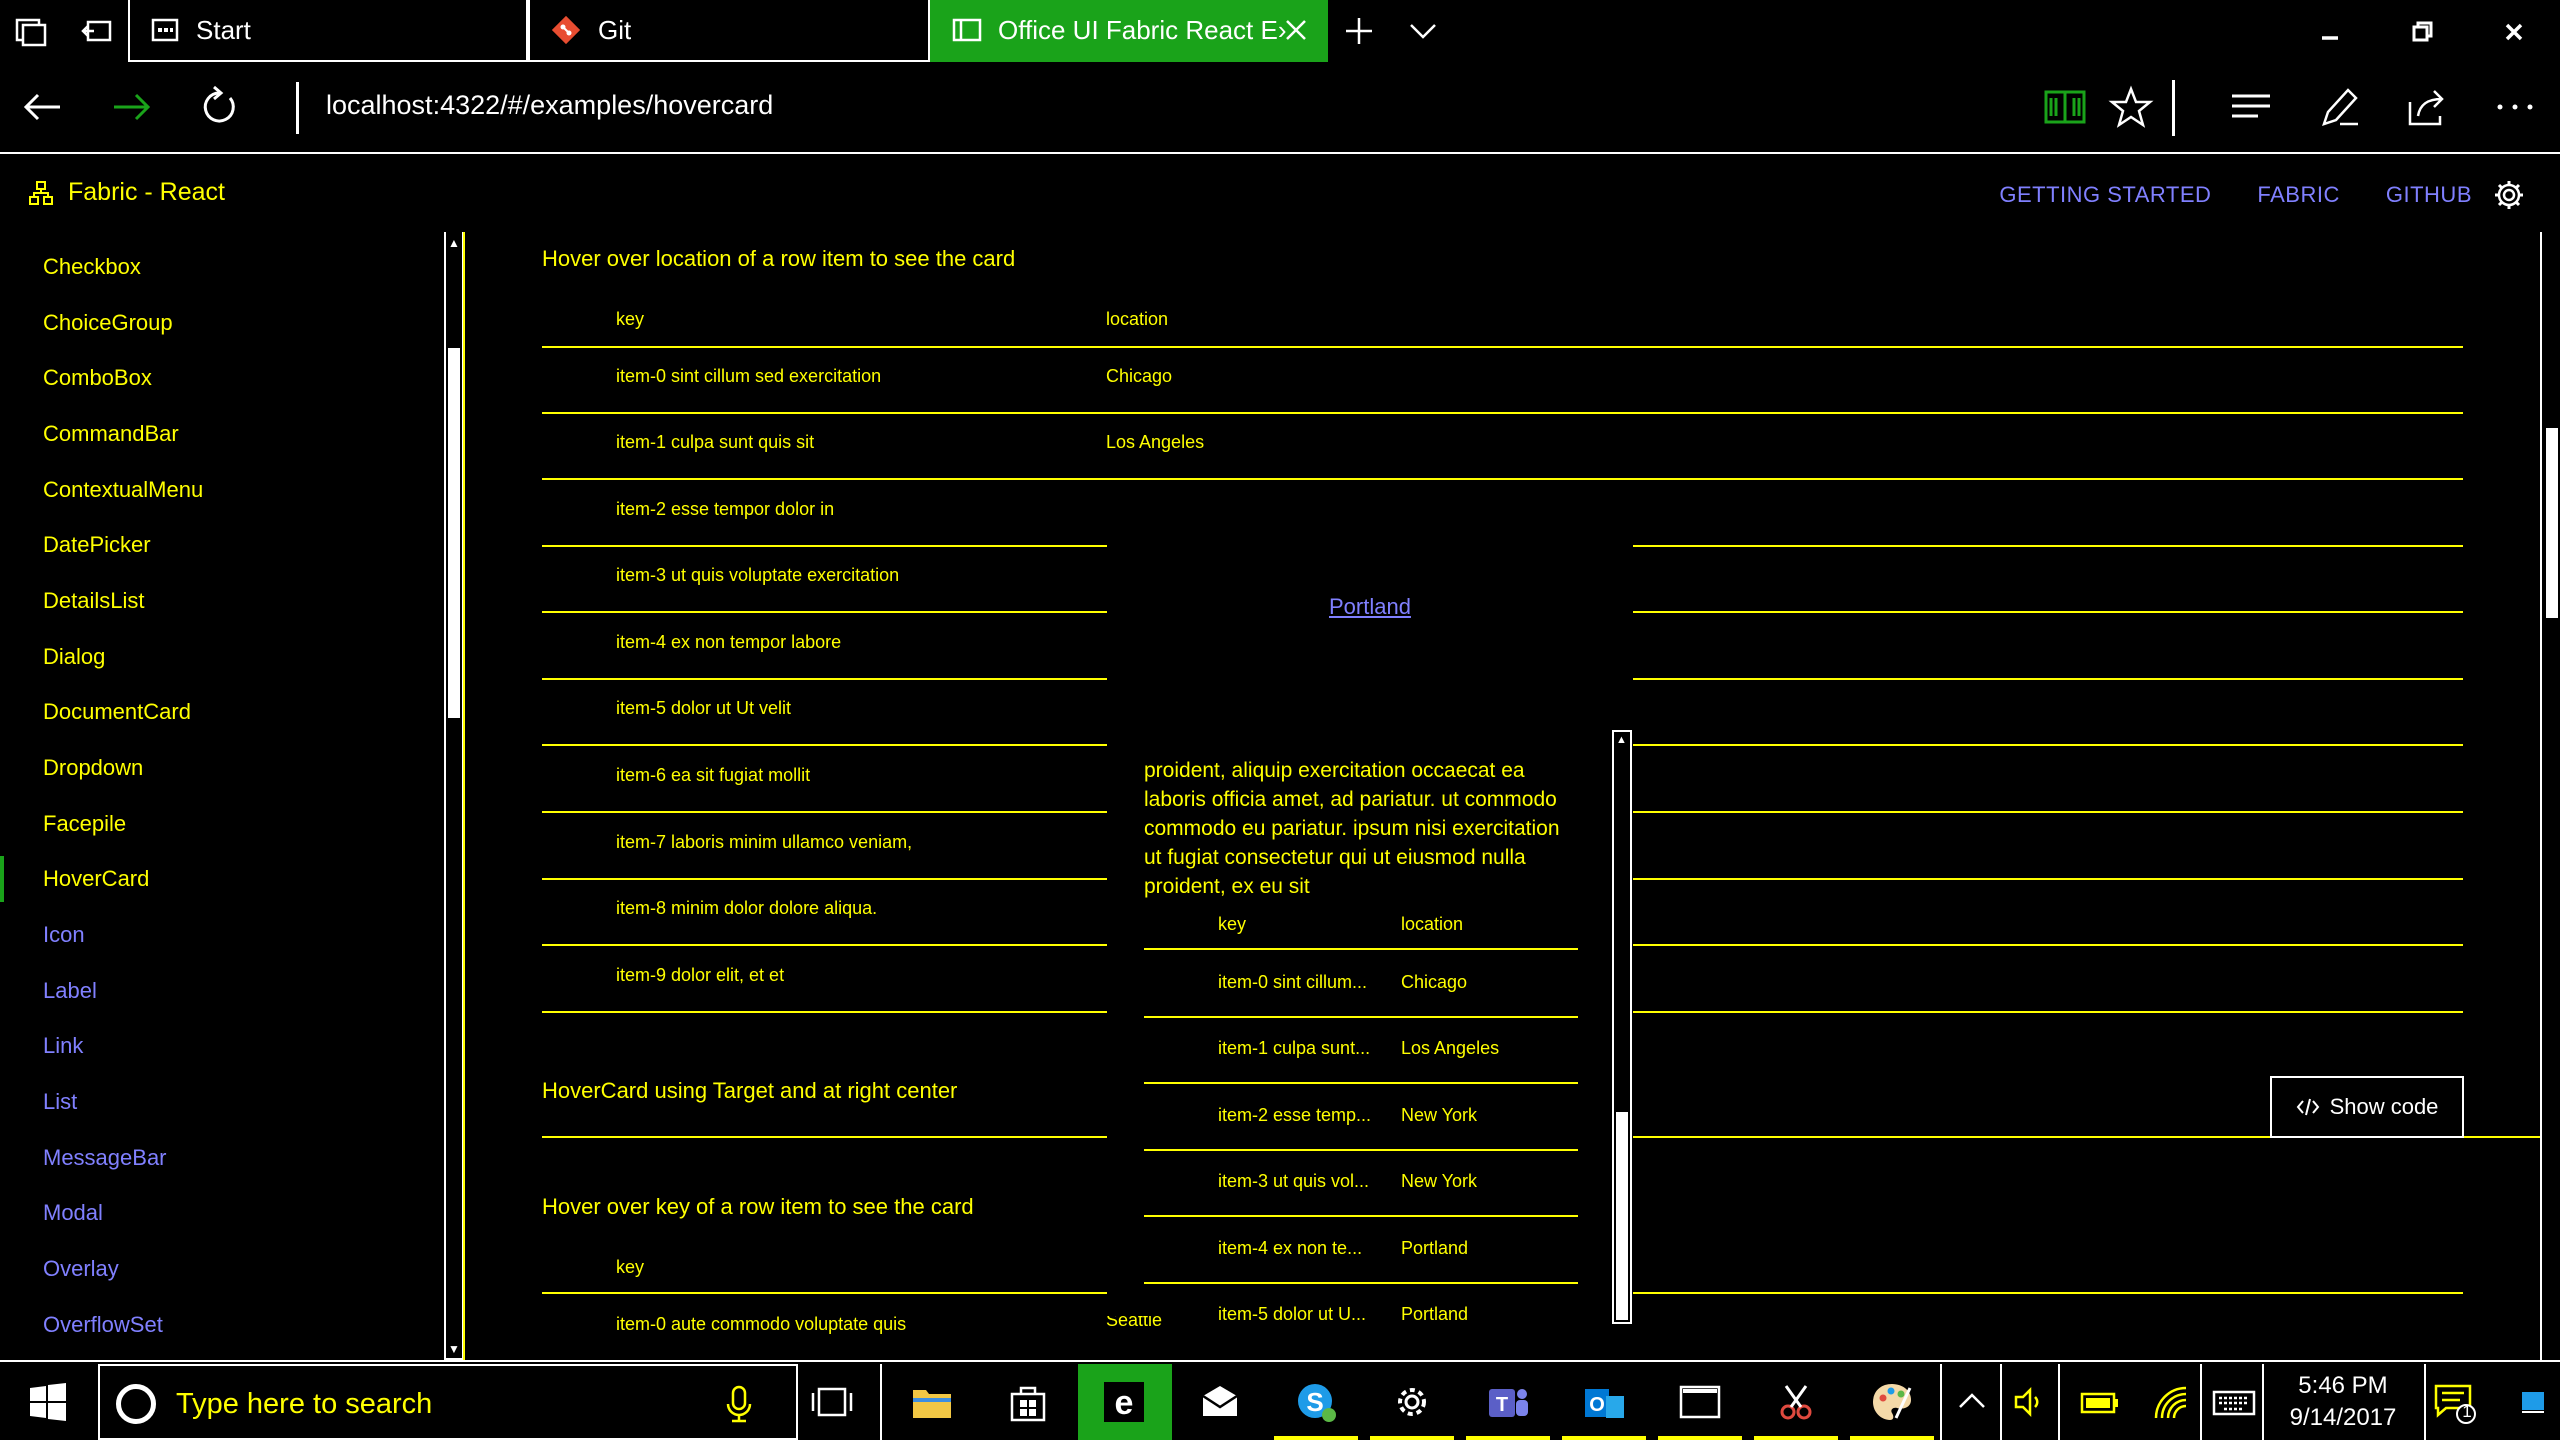 Image resolution: width=2560 pixels, height=1440 pixels. Describe the element at coordinates (328, 31) in the screenshot. I see `tab-start: Start` at that location.